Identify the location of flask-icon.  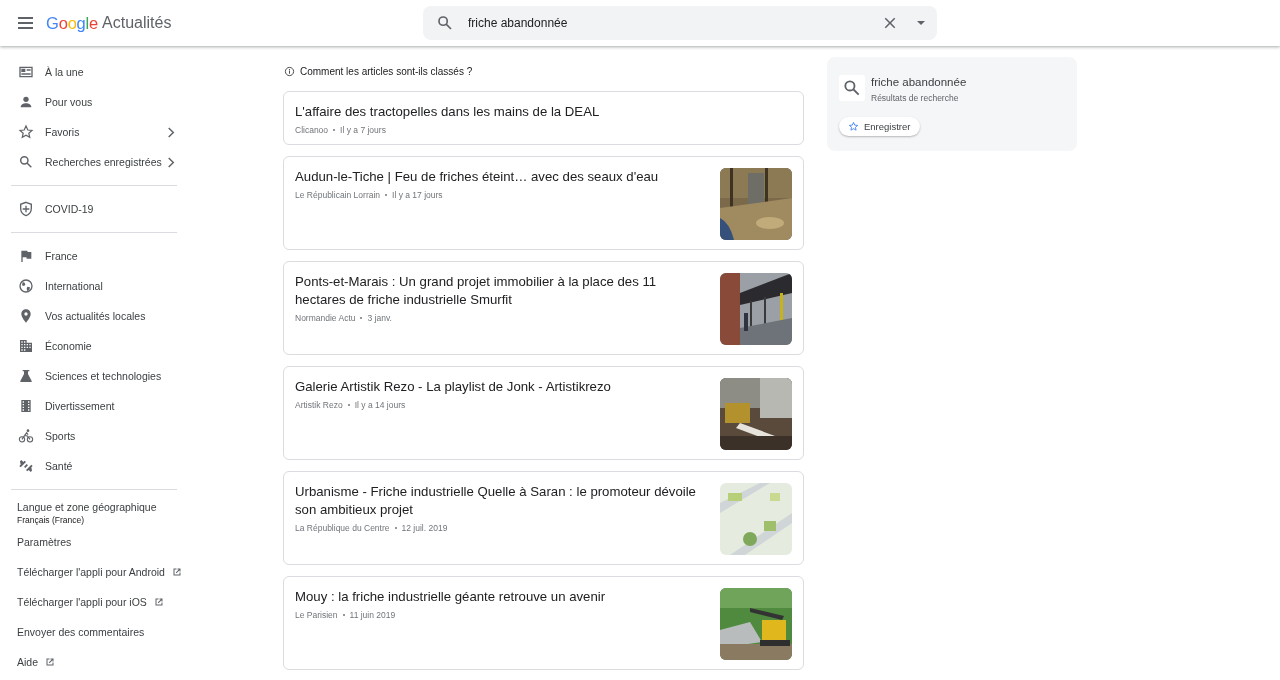
(26, 376).